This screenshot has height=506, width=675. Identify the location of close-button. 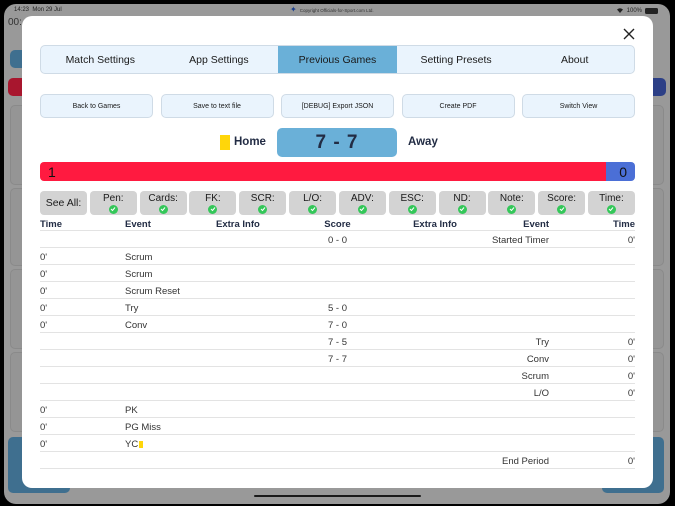
(629, 34).